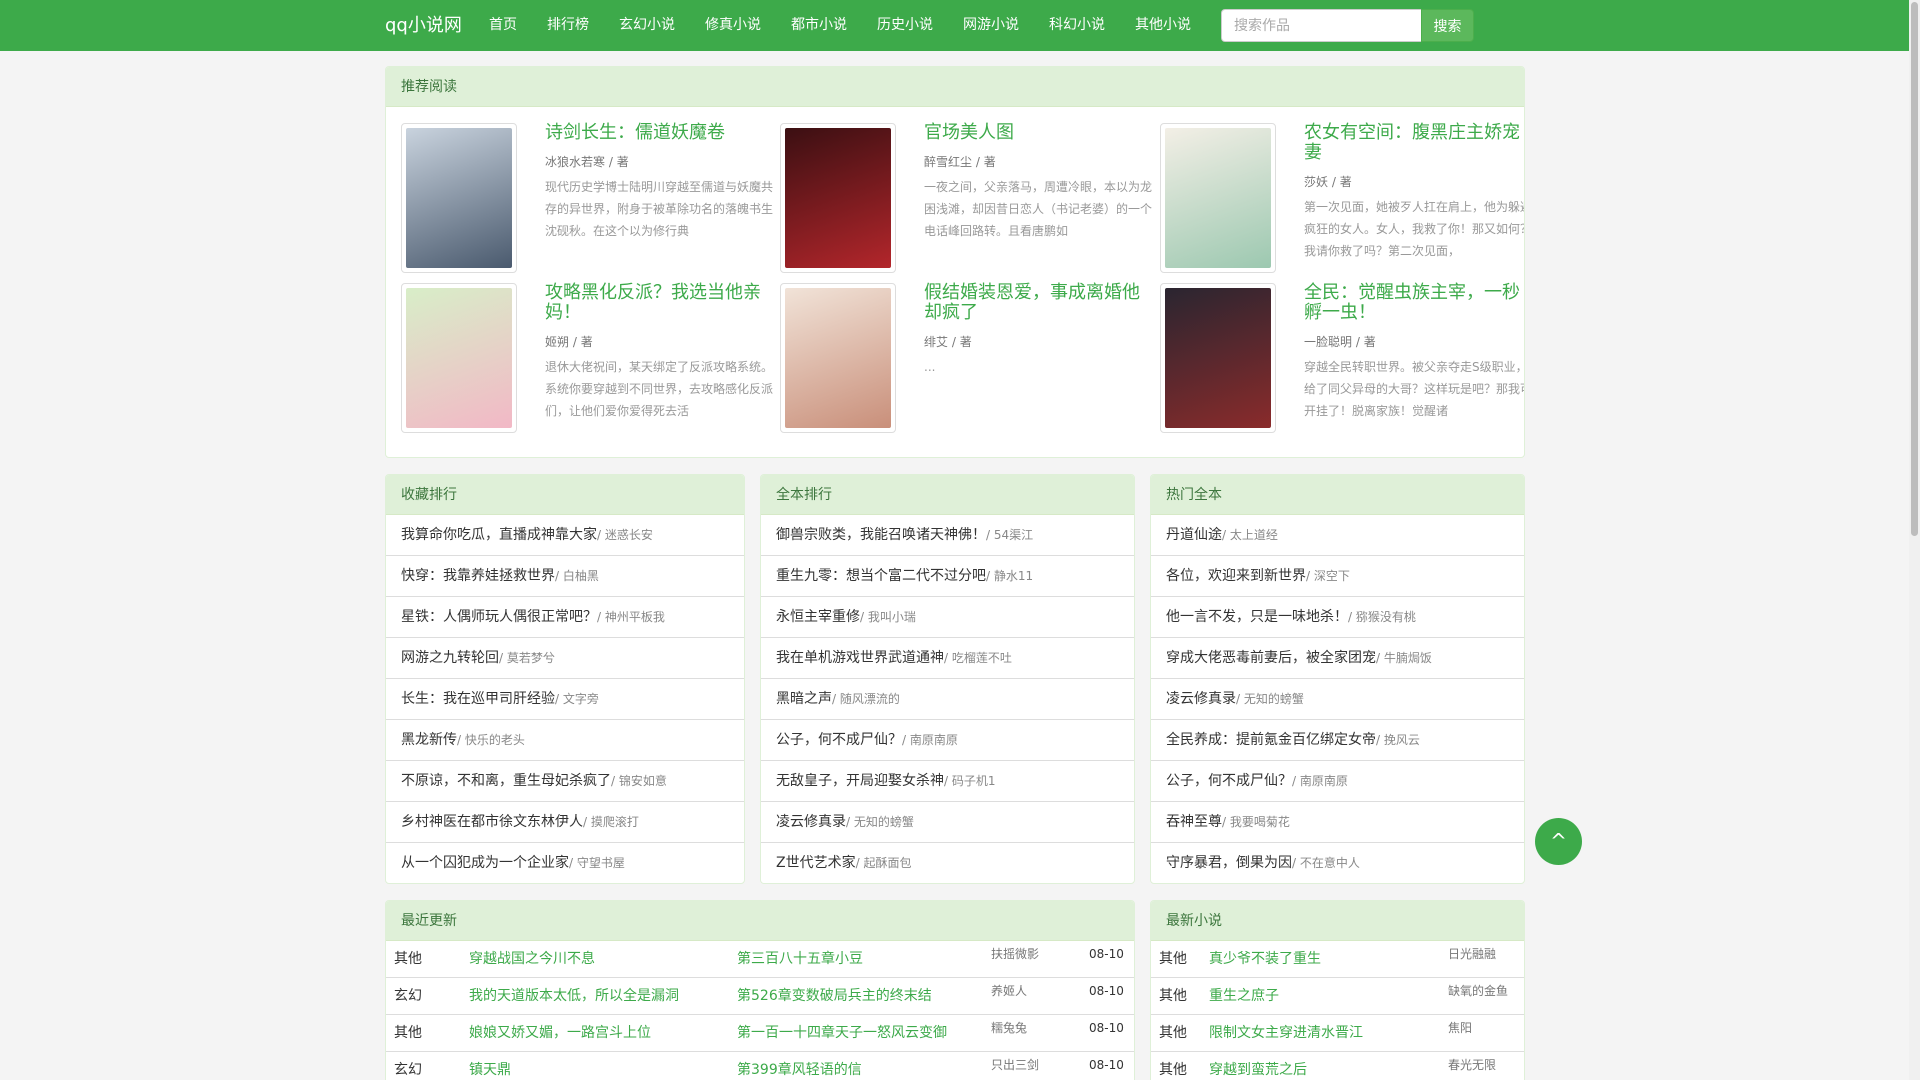 The image size is (1920, 1080). Describe the element at coordinates (506, 781) in the screenshot. I see `rank-book-link: 不原谅，不和离，重生母妃杀疯了` at that location.